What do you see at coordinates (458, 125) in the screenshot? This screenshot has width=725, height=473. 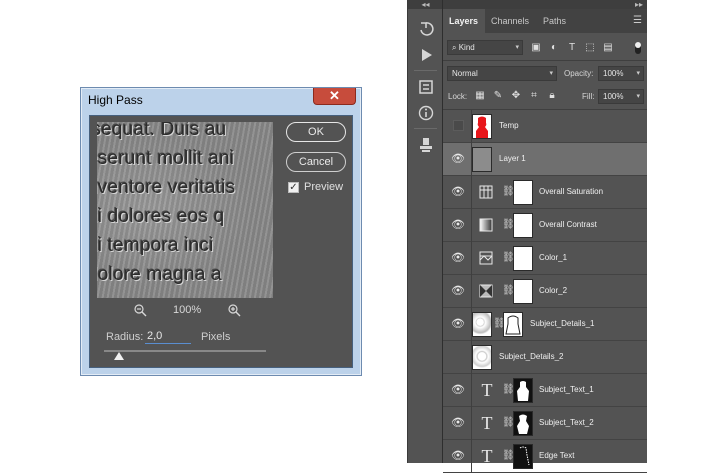 I see `visibility-toggle-off` at bounding box center [458, 125].